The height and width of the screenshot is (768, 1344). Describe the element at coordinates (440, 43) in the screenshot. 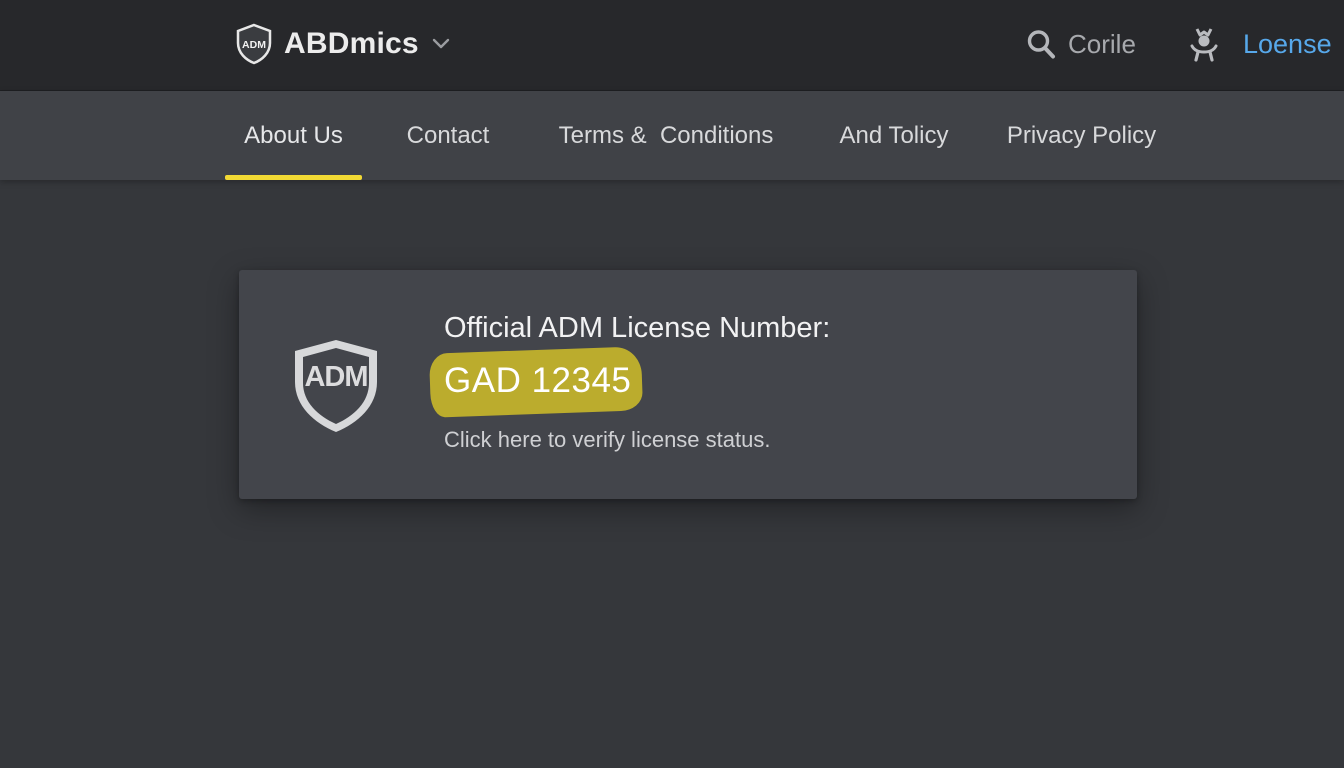

I see `chevron-down-icon` at that location.